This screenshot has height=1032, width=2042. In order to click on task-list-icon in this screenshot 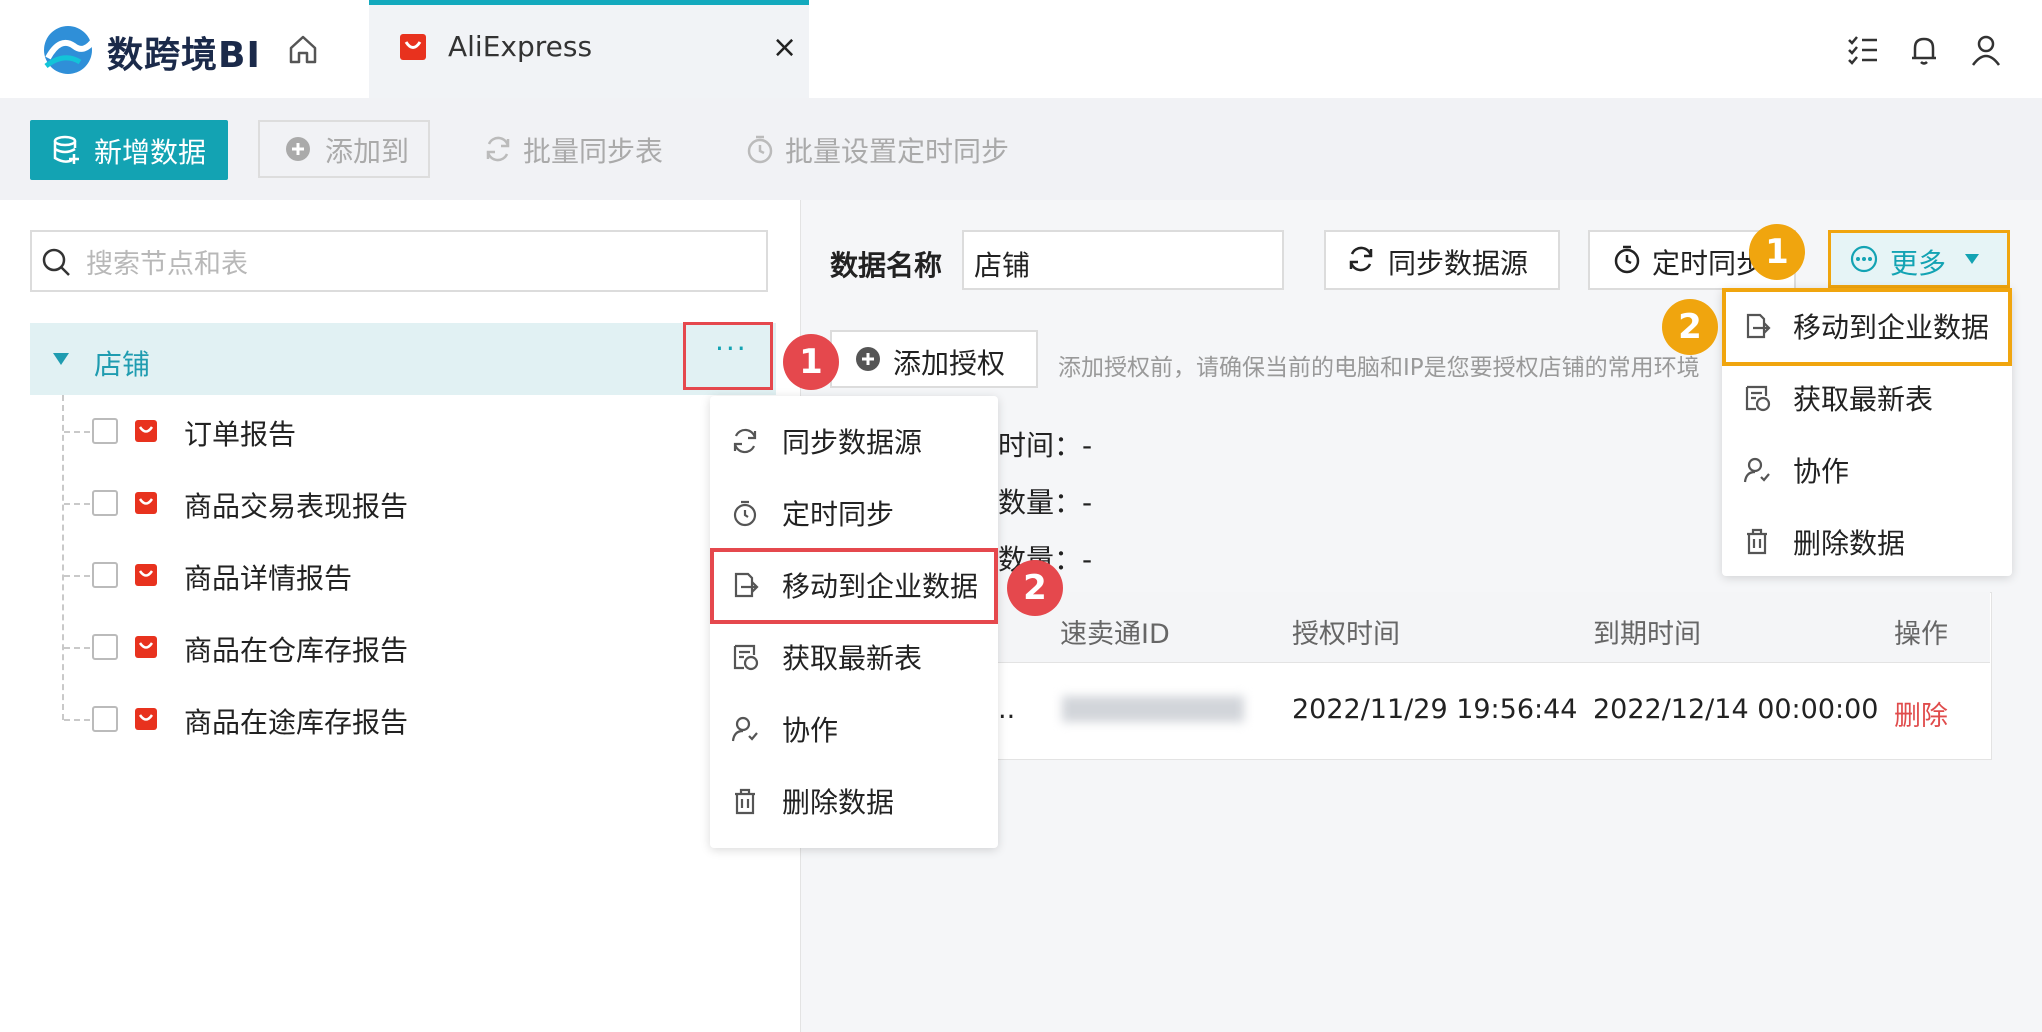, I will do `click(1863, 50)`.